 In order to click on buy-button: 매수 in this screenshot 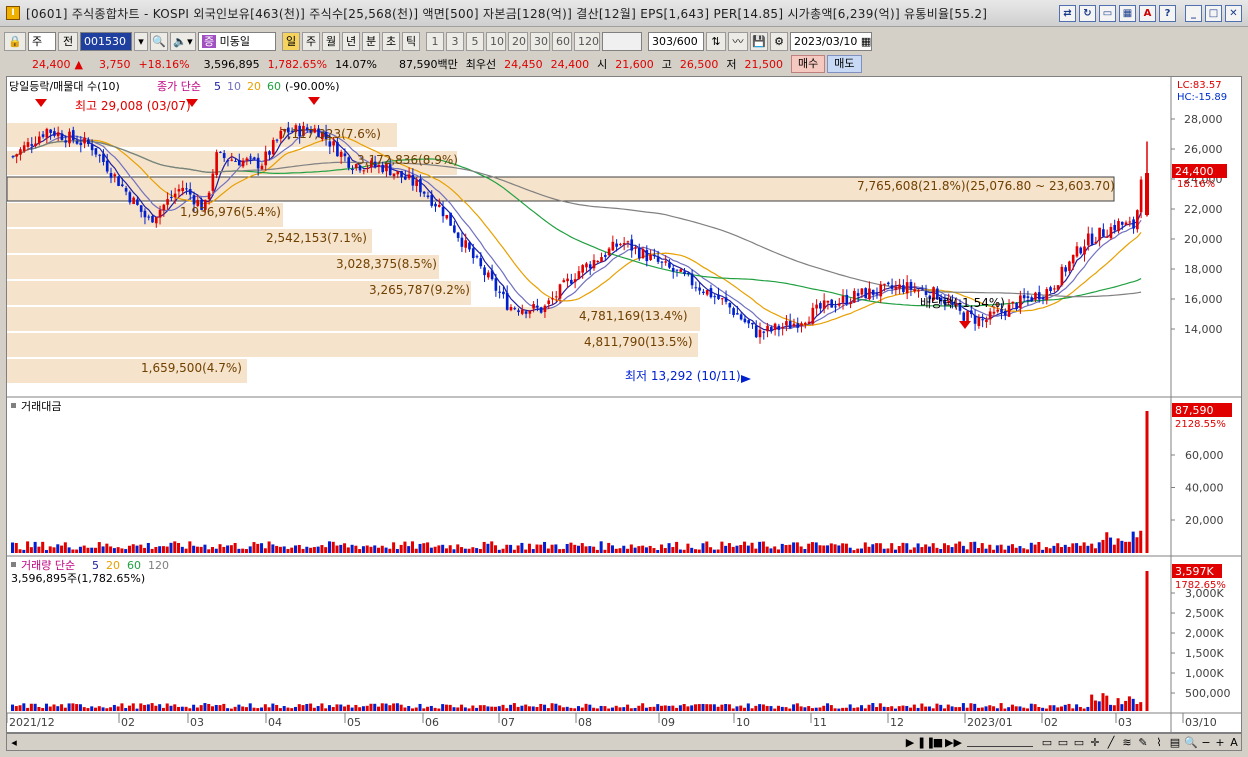, I will do `click(808, 64)`.